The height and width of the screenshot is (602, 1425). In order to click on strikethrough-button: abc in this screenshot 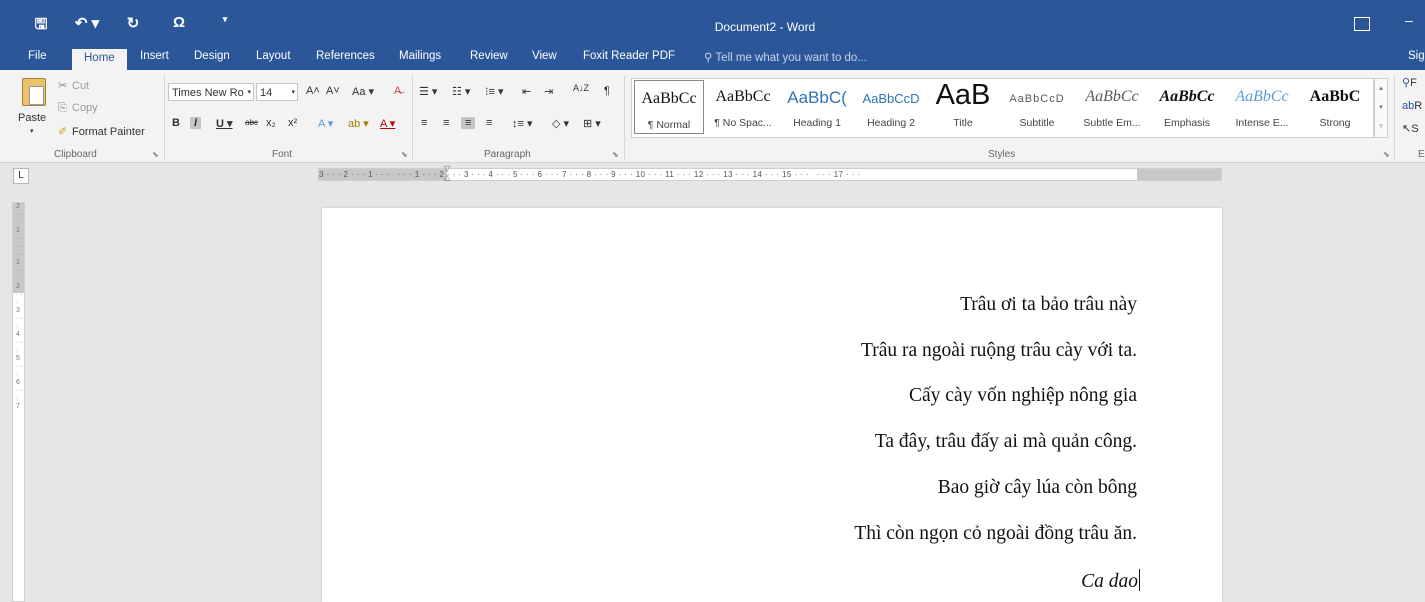, I will do `click(251, 122)`.